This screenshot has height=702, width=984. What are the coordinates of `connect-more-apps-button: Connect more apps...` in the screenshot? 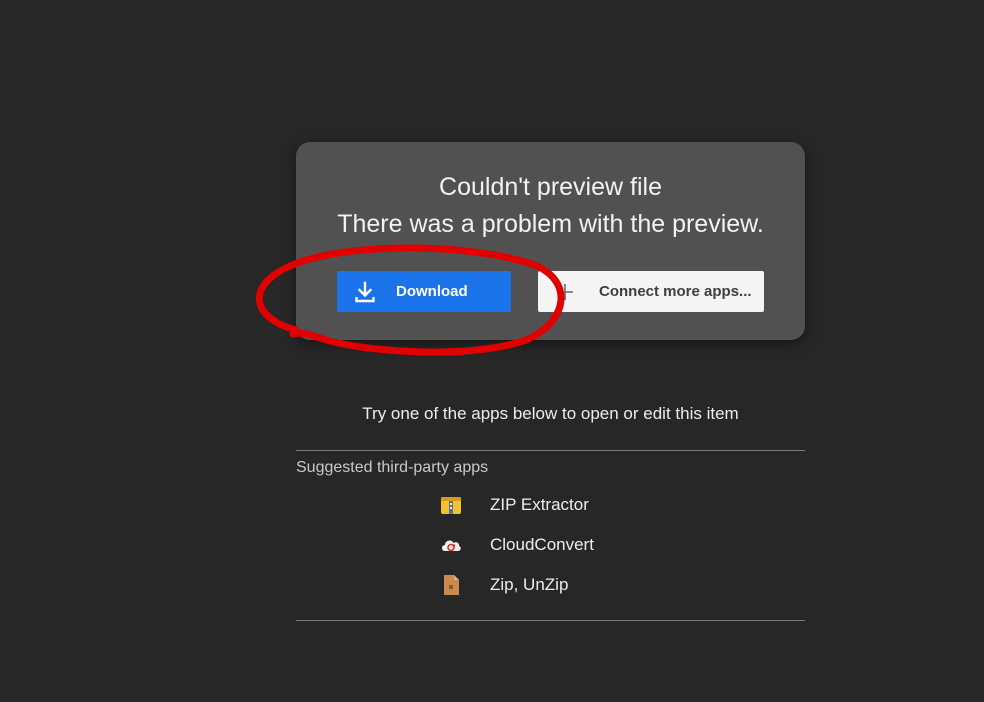 It's located at (651, 291).